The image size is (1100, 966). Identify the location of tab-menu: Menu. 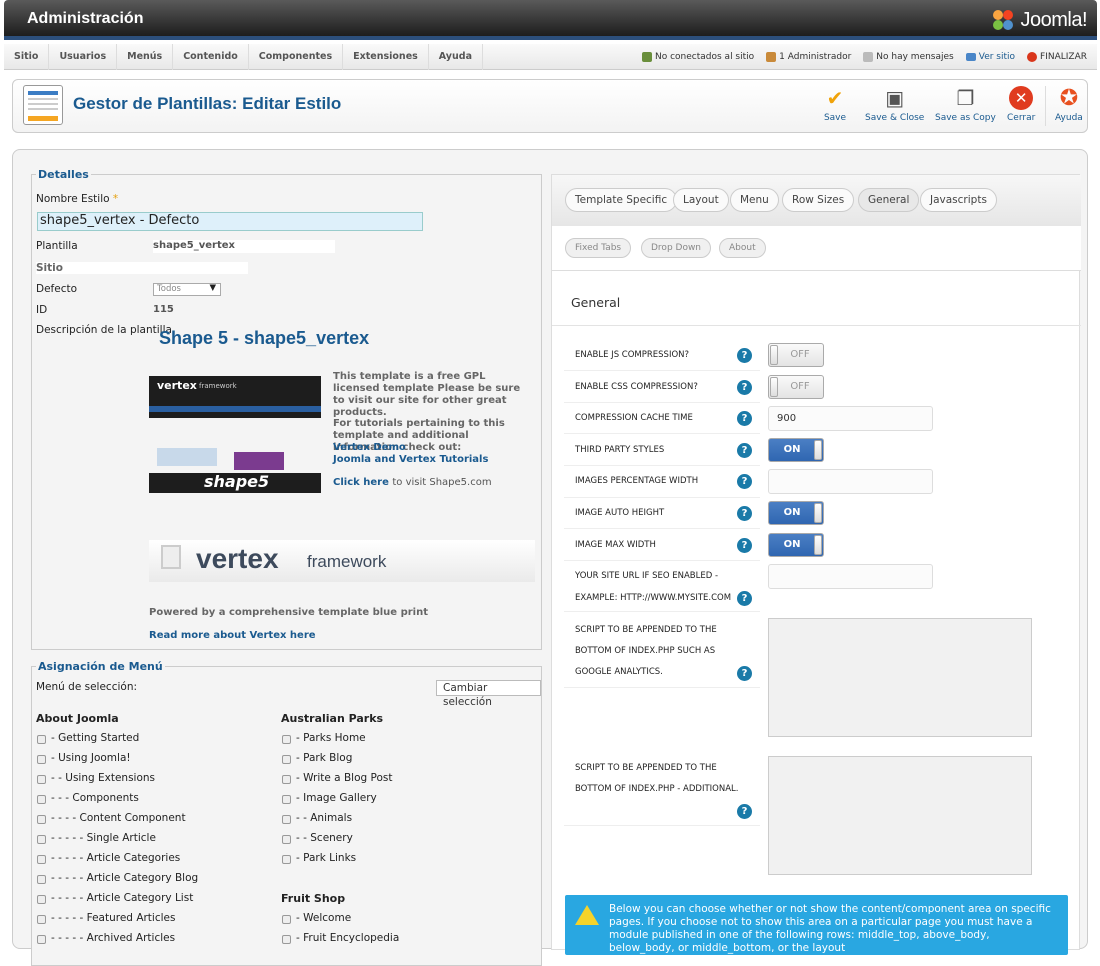
(754, 200).